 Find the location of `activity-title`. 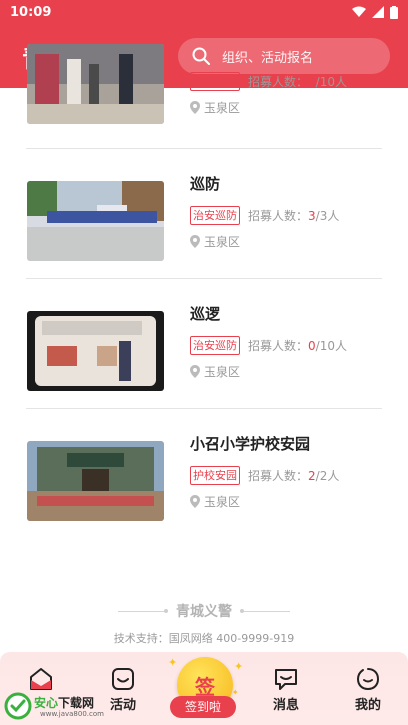

activity-title is located at coordinates (268, 50).